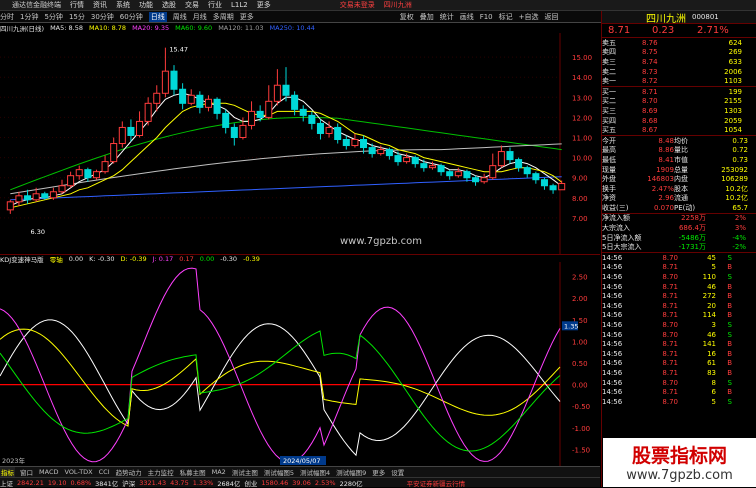  What do you see at coordinates (740, 140) in the screenshot?
I see `stat-value: 0.73` at bounding box center [740, 140].